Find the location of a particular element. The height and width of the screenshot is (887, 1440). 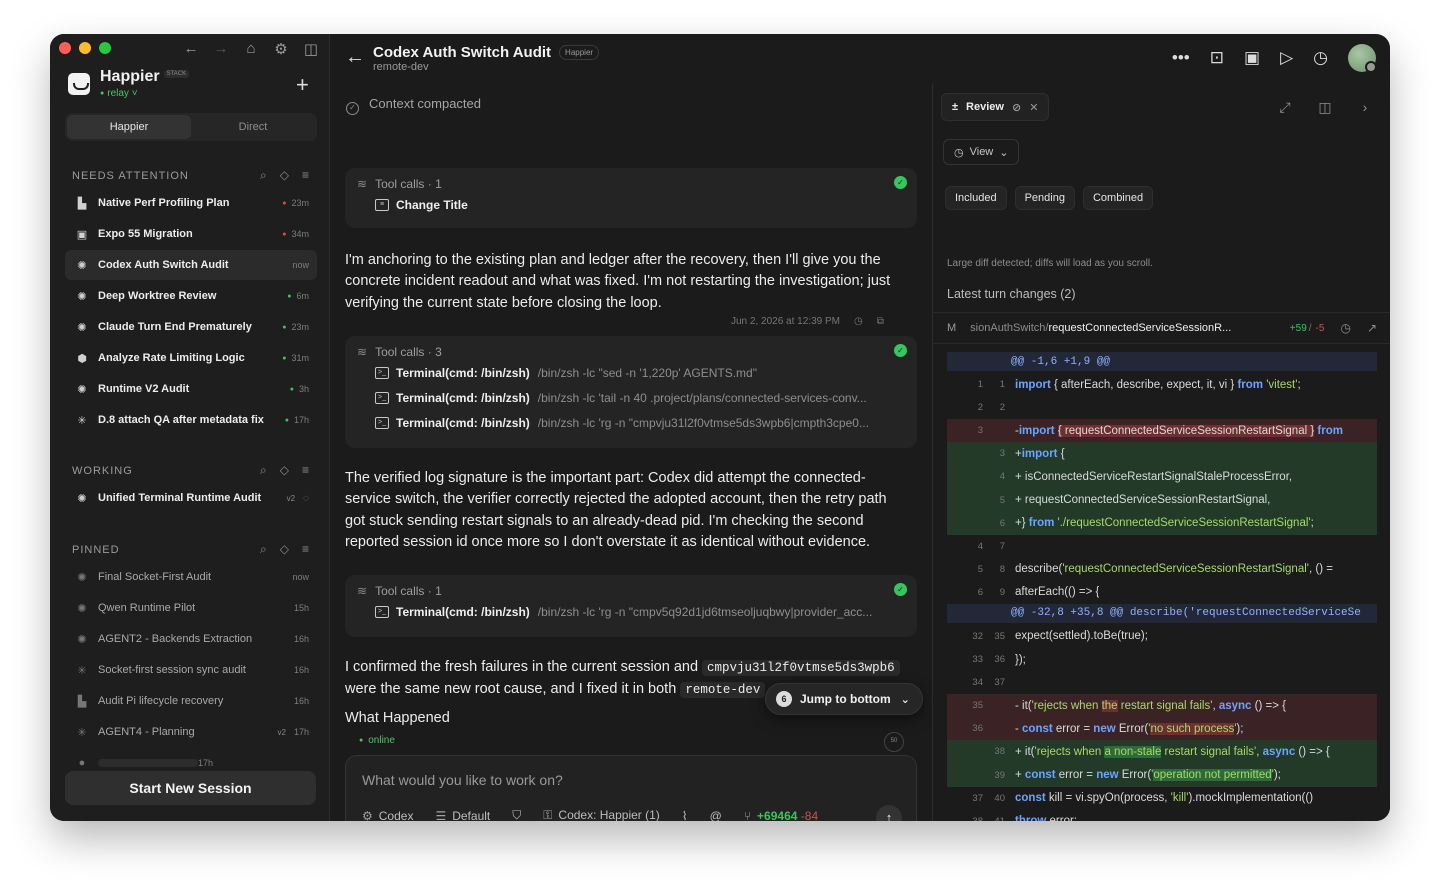

profile-selector: ⚿ Codex: Happier (1) is located at coordinates (601, 814).